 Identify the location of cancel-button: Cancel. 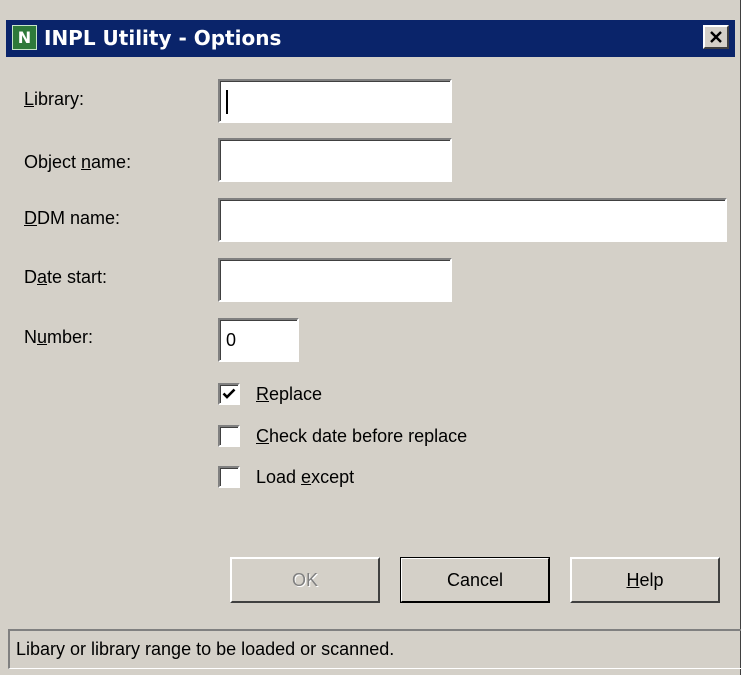
(475, 580).